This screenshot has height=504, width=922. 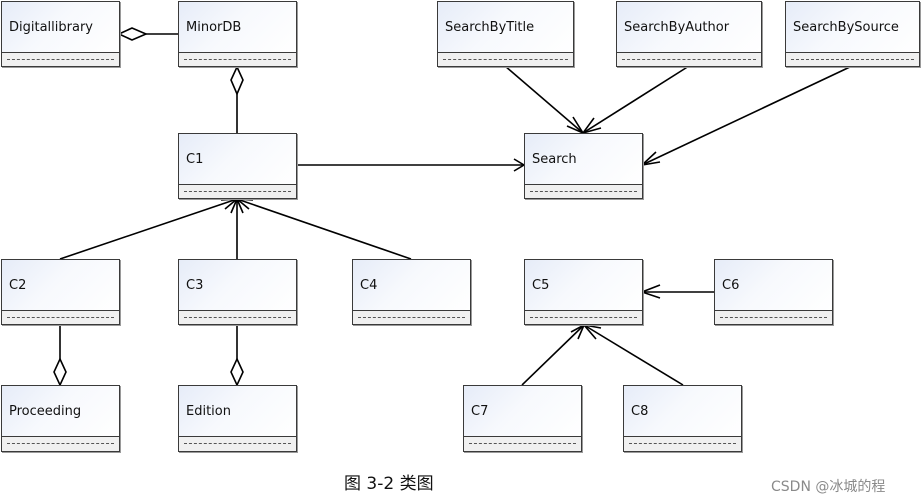 What do you see at coordinates (60, 356) in the screenshot?
I see `aggregation-proceeding-c2` at bounding box center [60, 356].